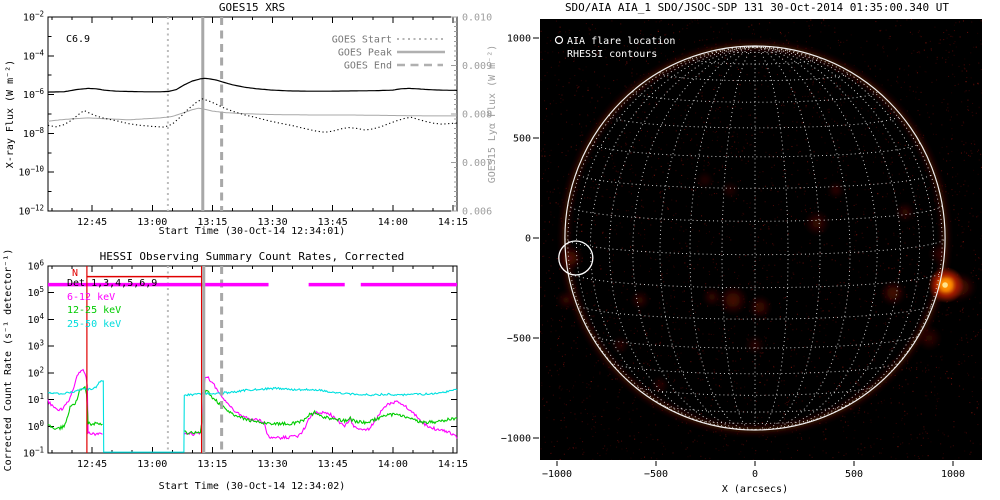 The image size is (1000, 500). Describe the element at coordinates (252, 486) in the screenshot. I see `hessi-x-axis-label: Start Time (30-Oct-14 12:34:02)` at that location.